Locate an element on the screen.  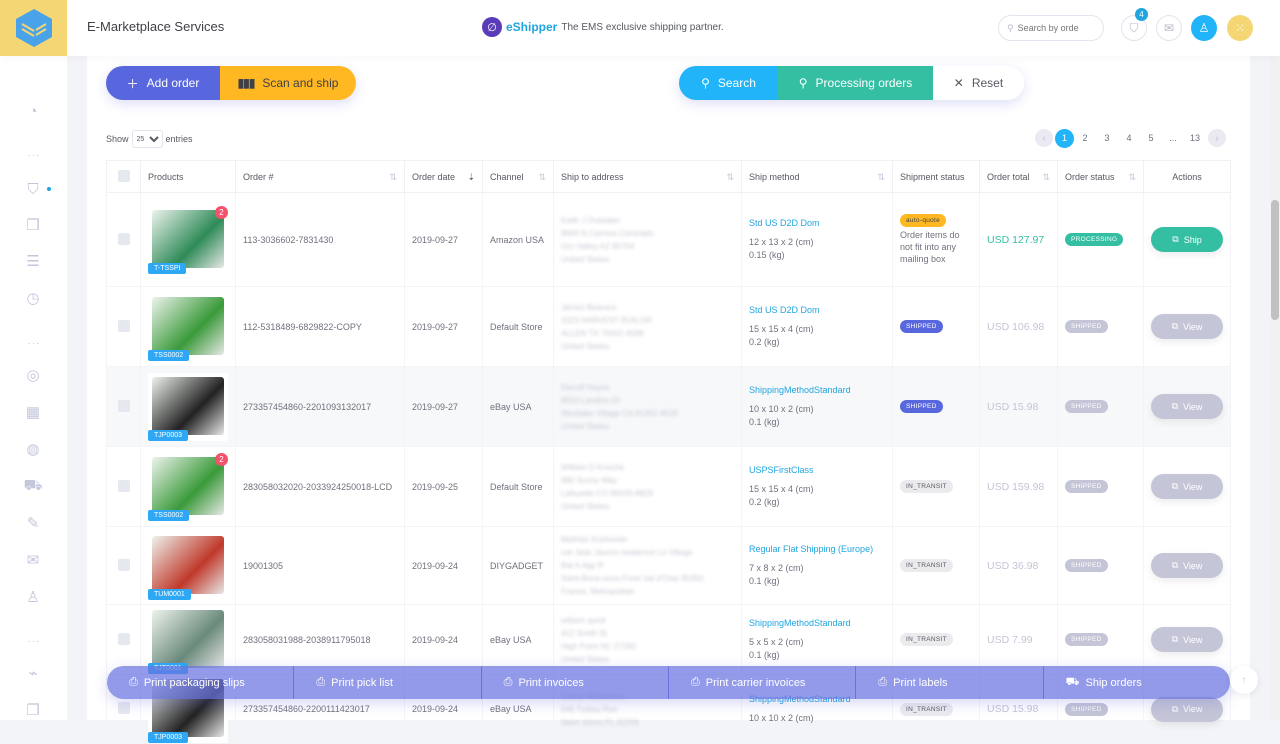
order-search: ⚲ is located at coordinates (1051, 28).